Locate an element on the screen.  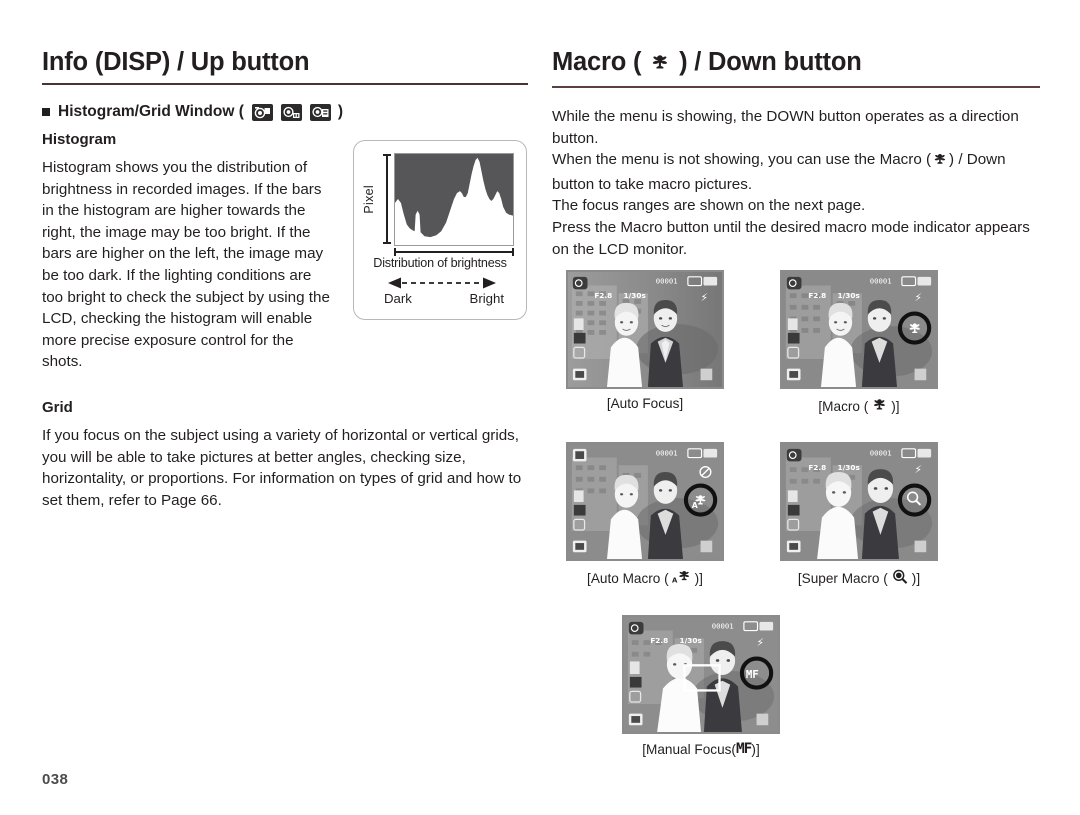
histogram-grid-window-icon is located at coordinates (320, 112).